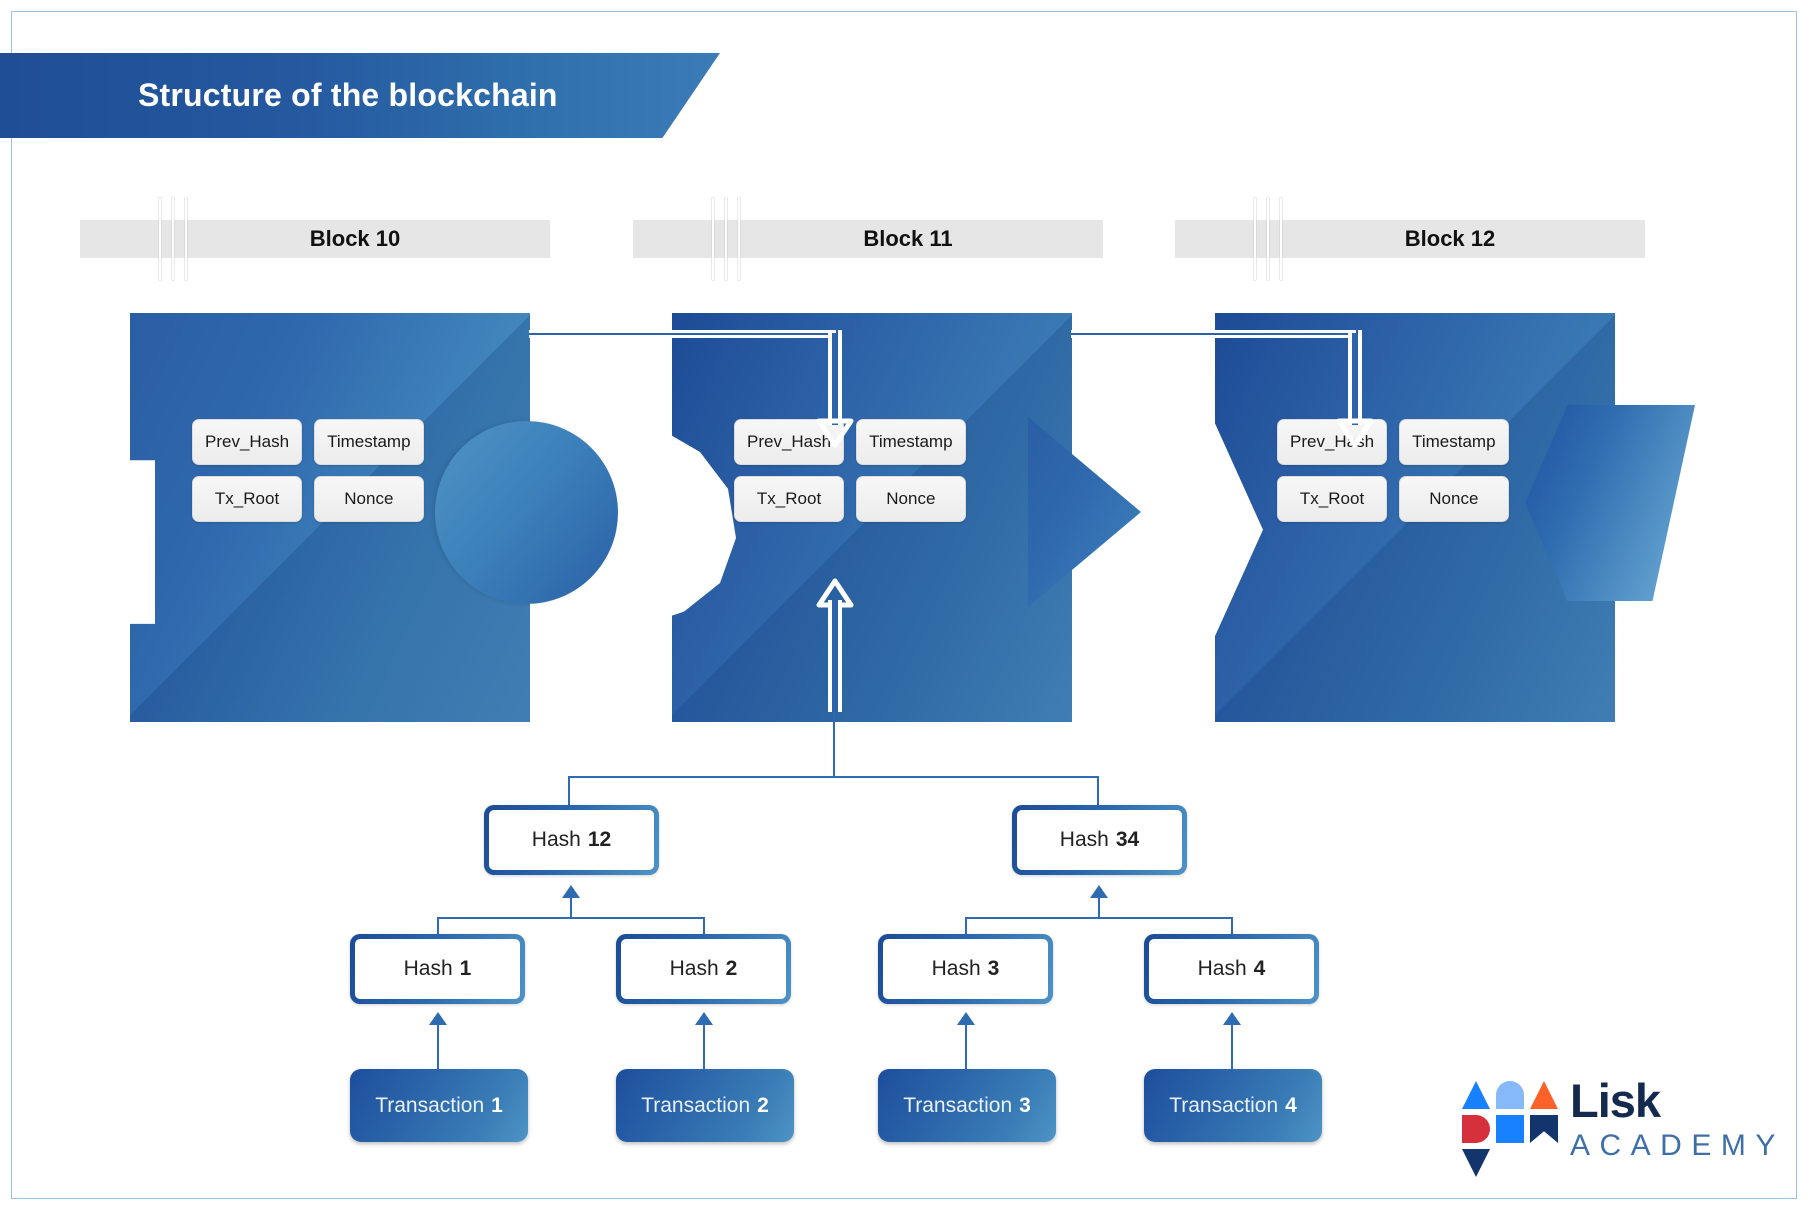 This screenshot has width=1810, height=1212. What do you see at coordinates (1259, 968) in the screenshot?
I see `hash-number: 4` at bounding box center [1259, 968].